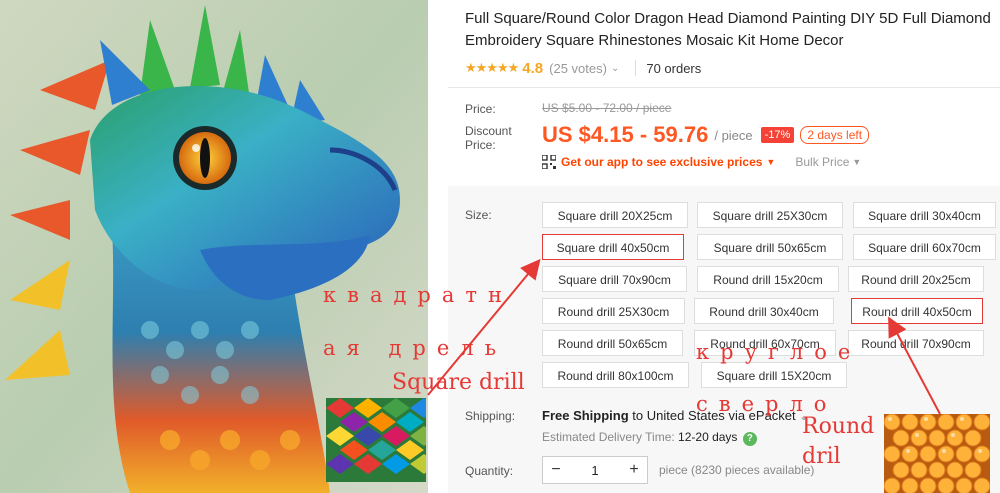 The width and height of the screenshot is (1000, 493). Describe the element at coordinates (634, 470) in the screenshot. I see `increase-button: +` at that location.